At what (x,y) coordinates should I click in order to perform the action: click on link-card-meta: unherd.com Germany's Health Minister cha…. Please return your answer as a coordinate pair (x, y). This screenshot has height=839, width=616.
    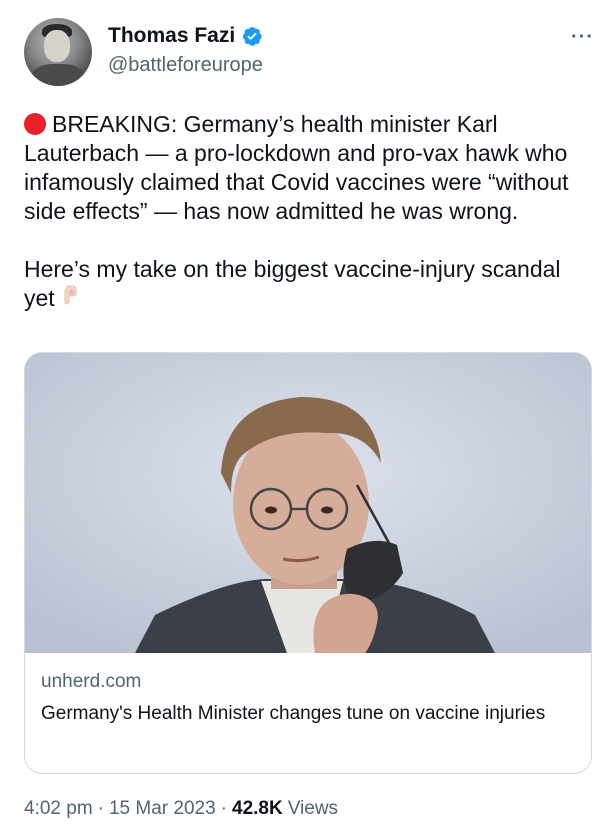
    Looking at the image, I should click on (309, 698).